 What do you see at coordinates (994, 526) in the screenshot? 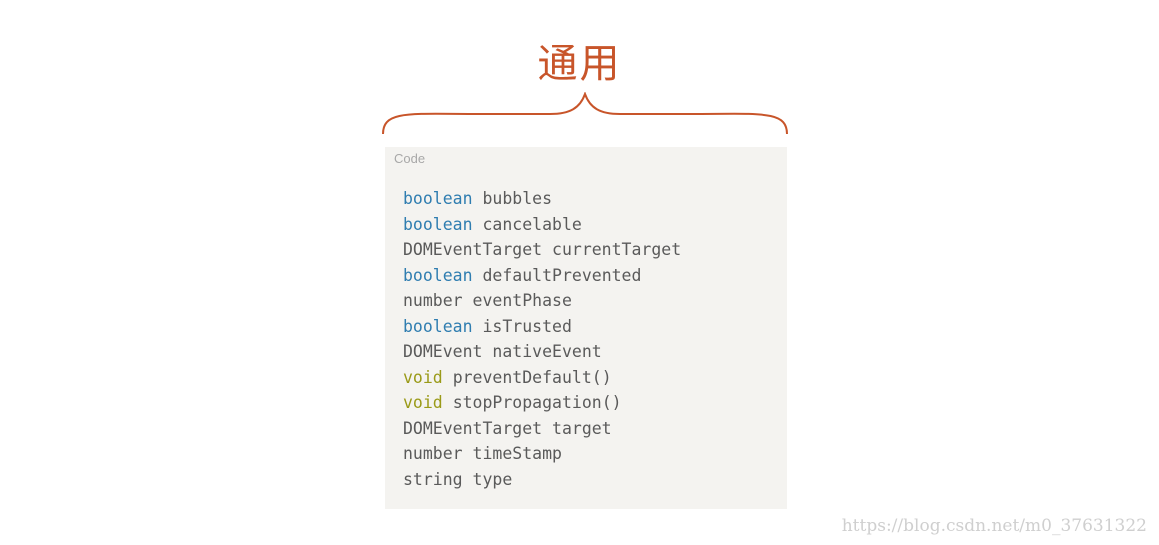
I see `watermark: https://blog.csdn.net/m0_37631322` at bounding box center [994, 526].